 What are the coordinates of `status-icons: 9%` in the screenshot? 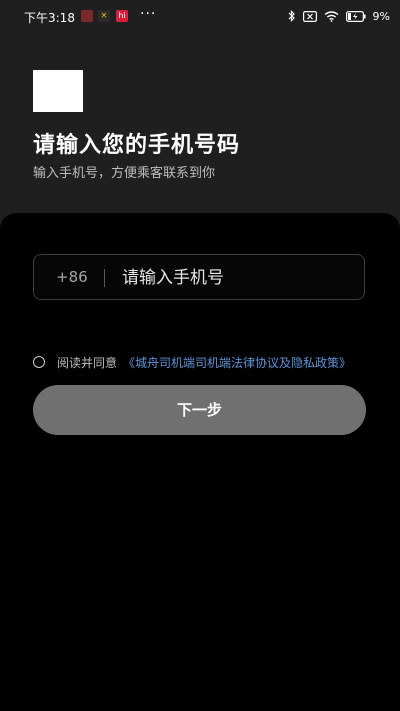 It's located at (339, 16).